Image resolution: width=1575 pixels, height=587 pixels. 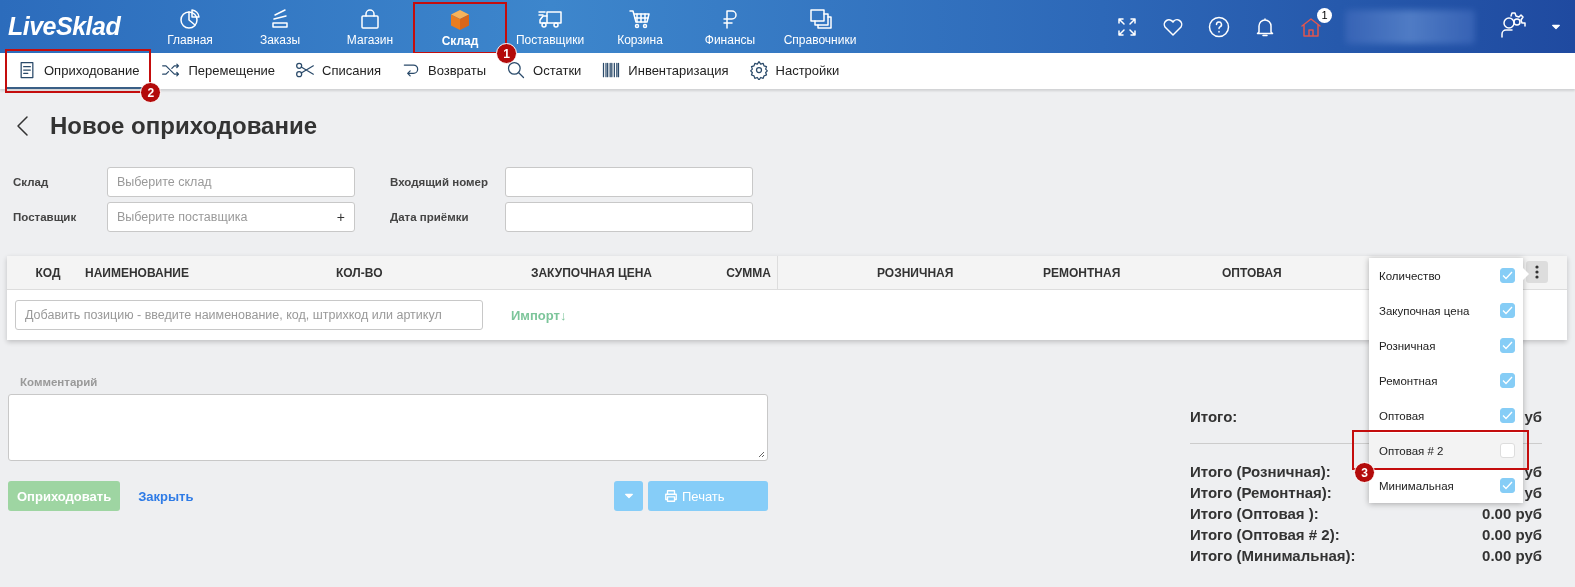 What do you see at coordinates (430, 217) in the screenshot?
I see `field-label: Дата приёмки` at bounding box center [430, 217].